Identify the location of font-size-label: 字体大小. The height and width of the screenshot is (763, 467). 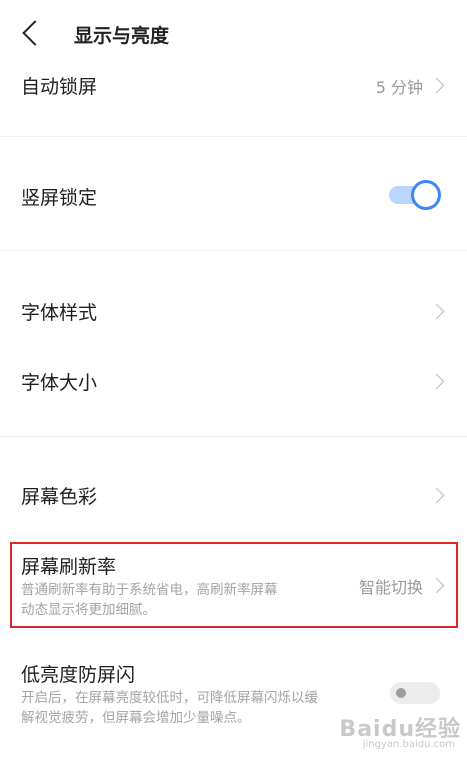
(59, 383).